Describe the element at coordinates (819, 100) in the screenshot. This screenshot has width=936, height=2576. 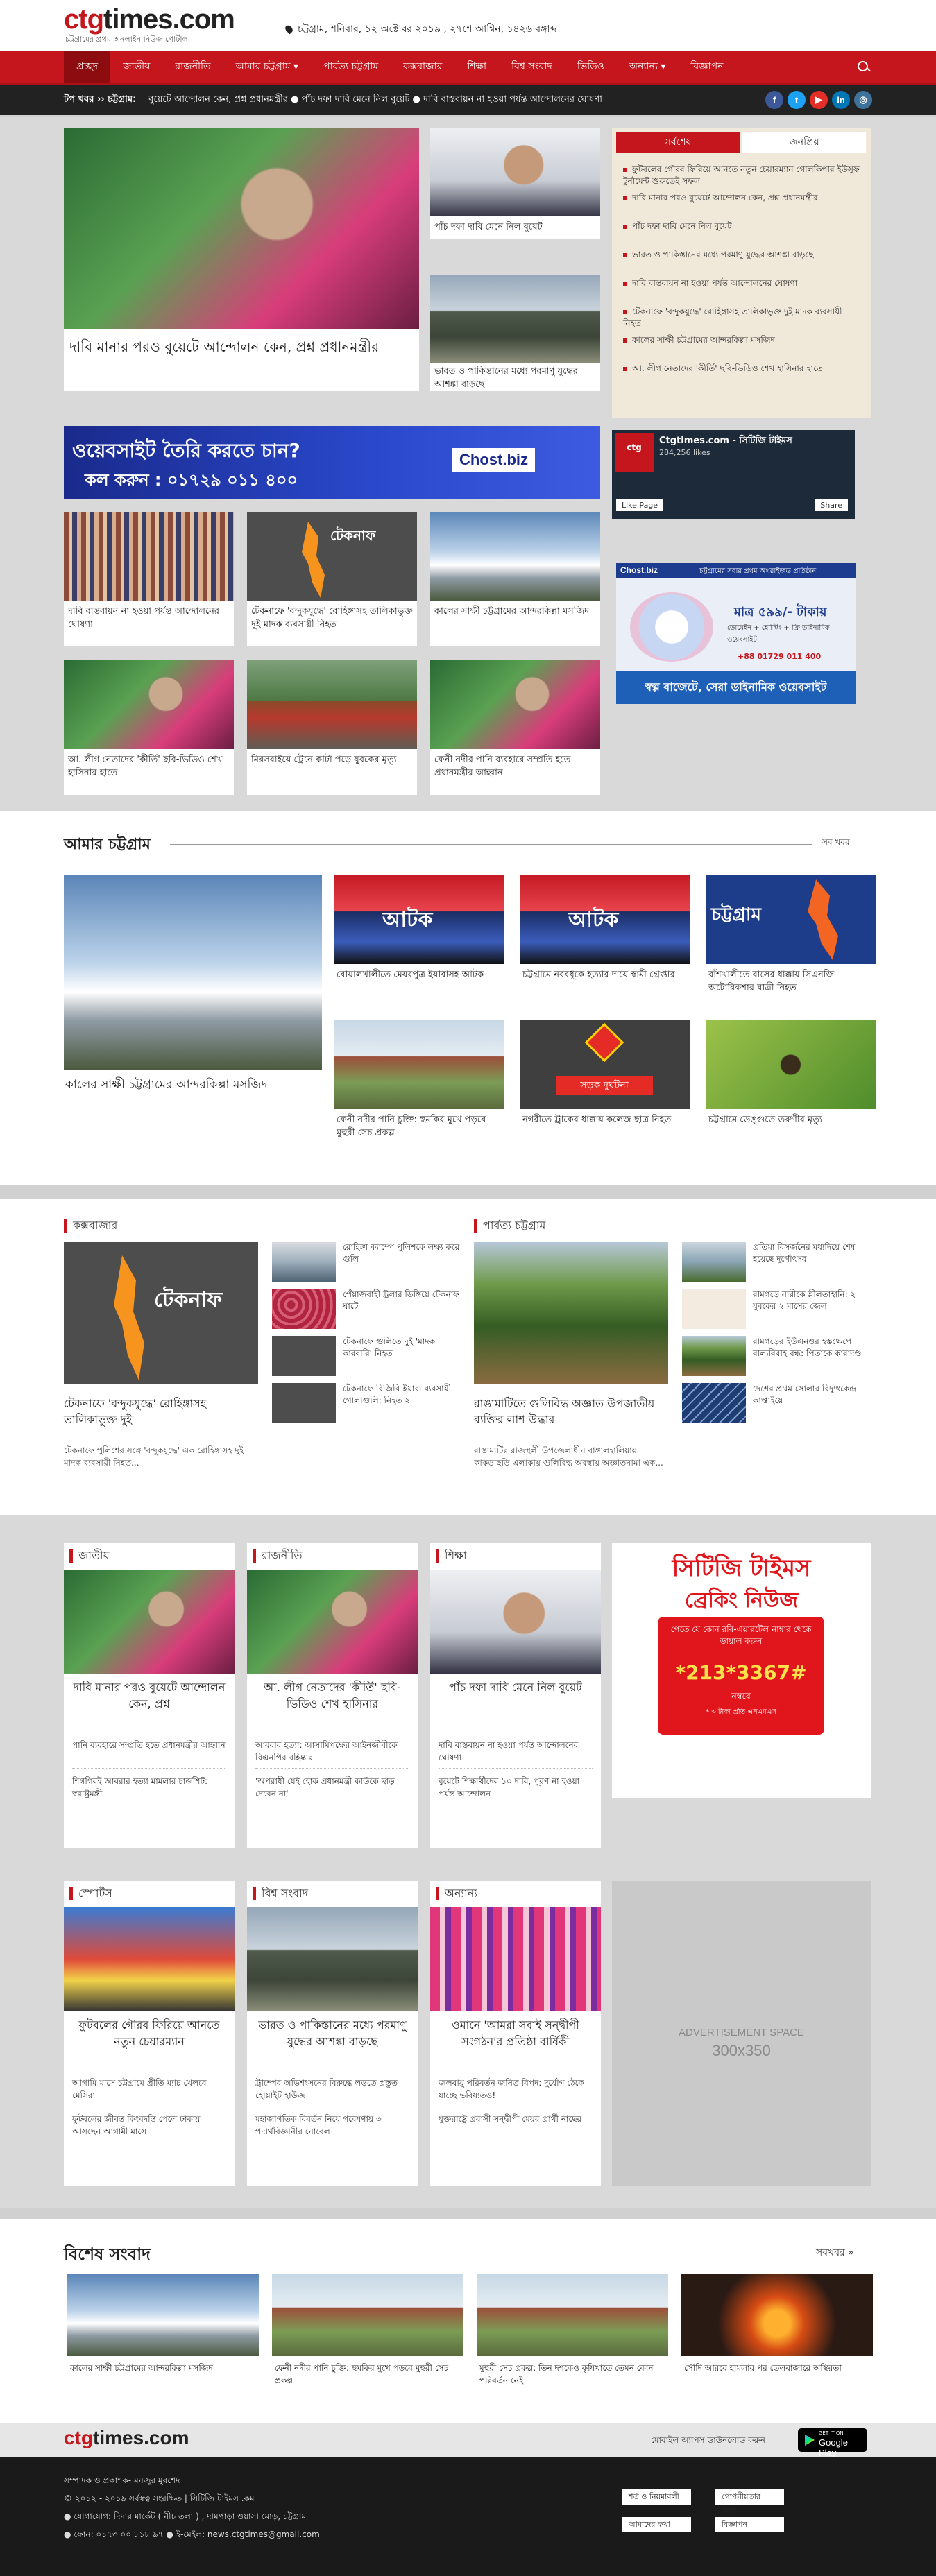
I see `youtube-icon: ▶` at that location.